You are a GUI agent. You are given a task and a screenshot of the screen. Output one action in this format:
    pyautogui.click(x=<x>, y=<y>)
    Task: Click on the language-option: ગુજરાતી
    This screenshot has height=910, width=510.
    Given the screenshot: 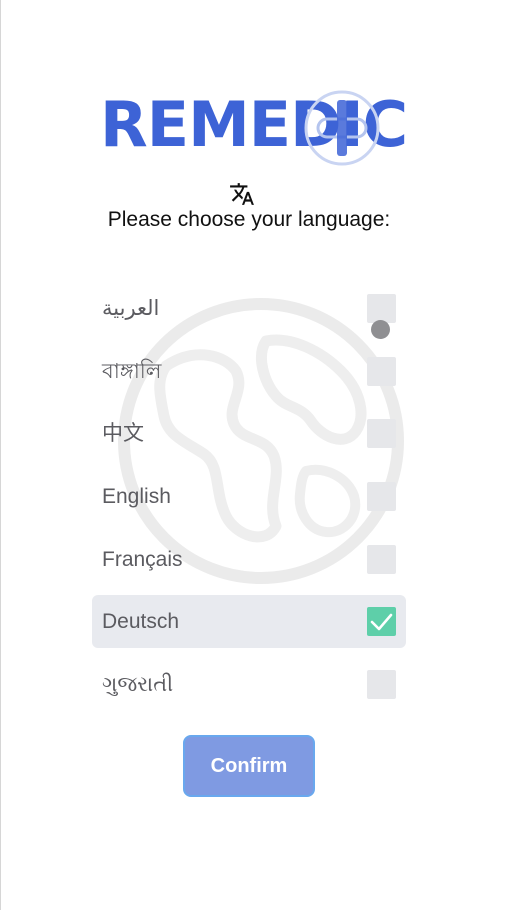 What is the action you would take?
    pyautogui.click(x=249, y=684)
    